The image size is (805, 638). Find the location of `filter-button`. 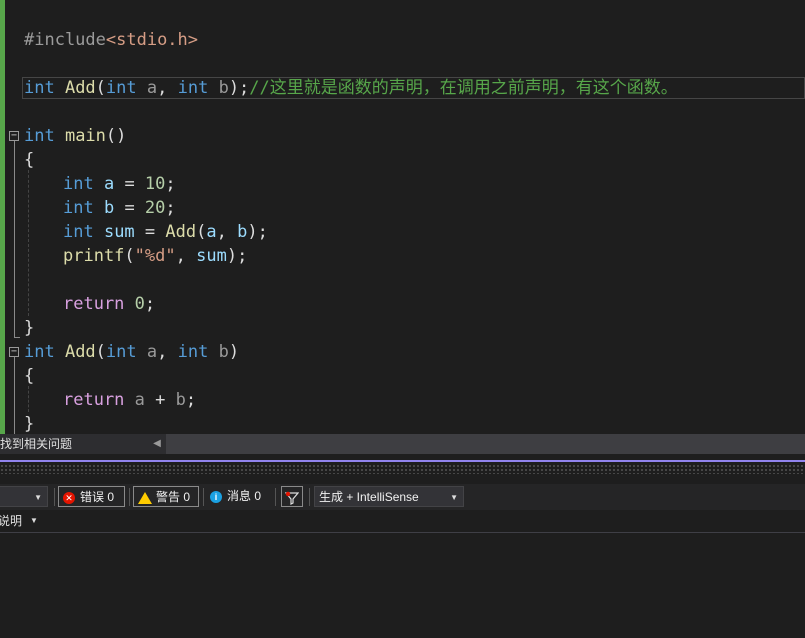

filter-button is located at coordinates (292, 496).